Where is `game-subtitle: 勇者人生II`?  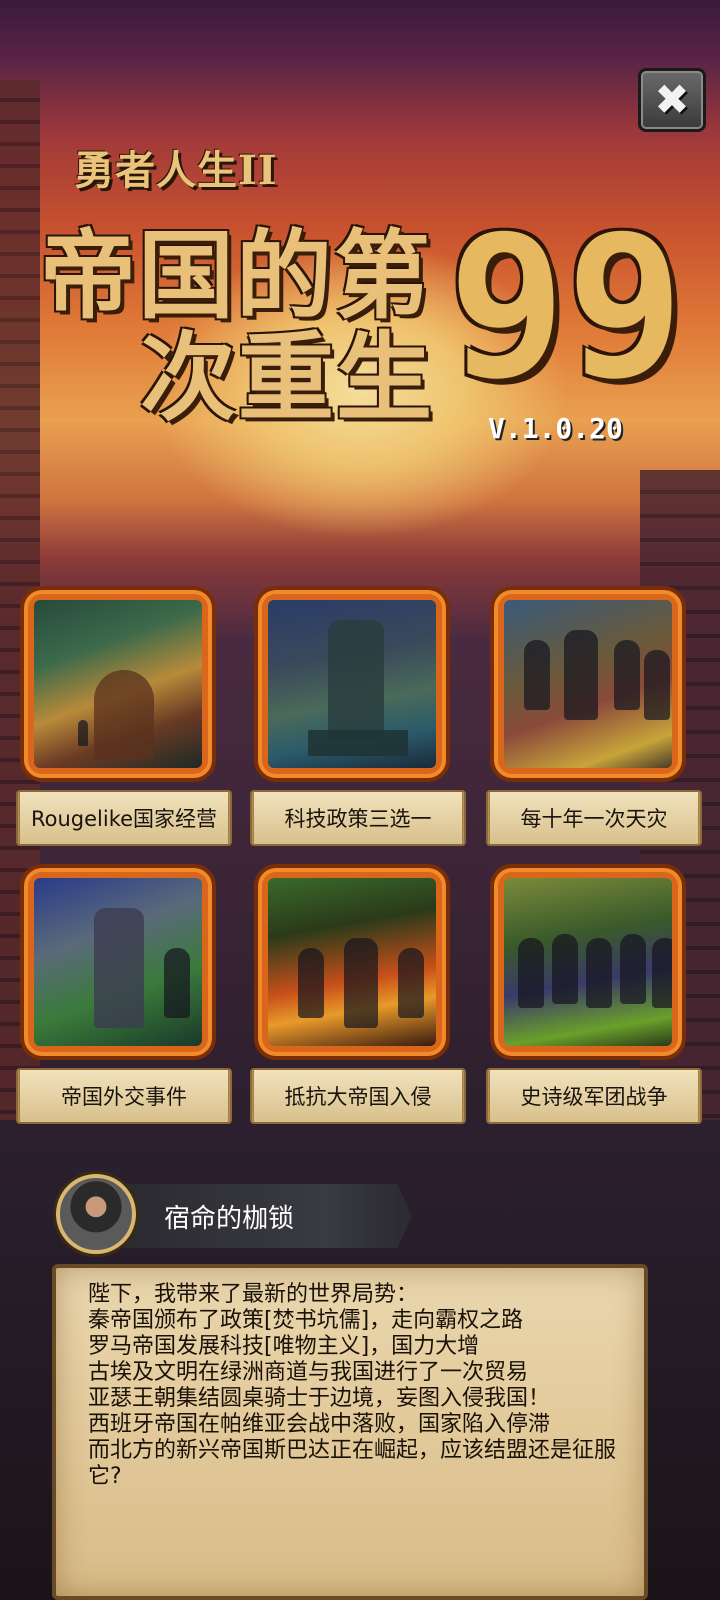
game-subtitle: 勇者人生II is located at coordinates (176, 170).